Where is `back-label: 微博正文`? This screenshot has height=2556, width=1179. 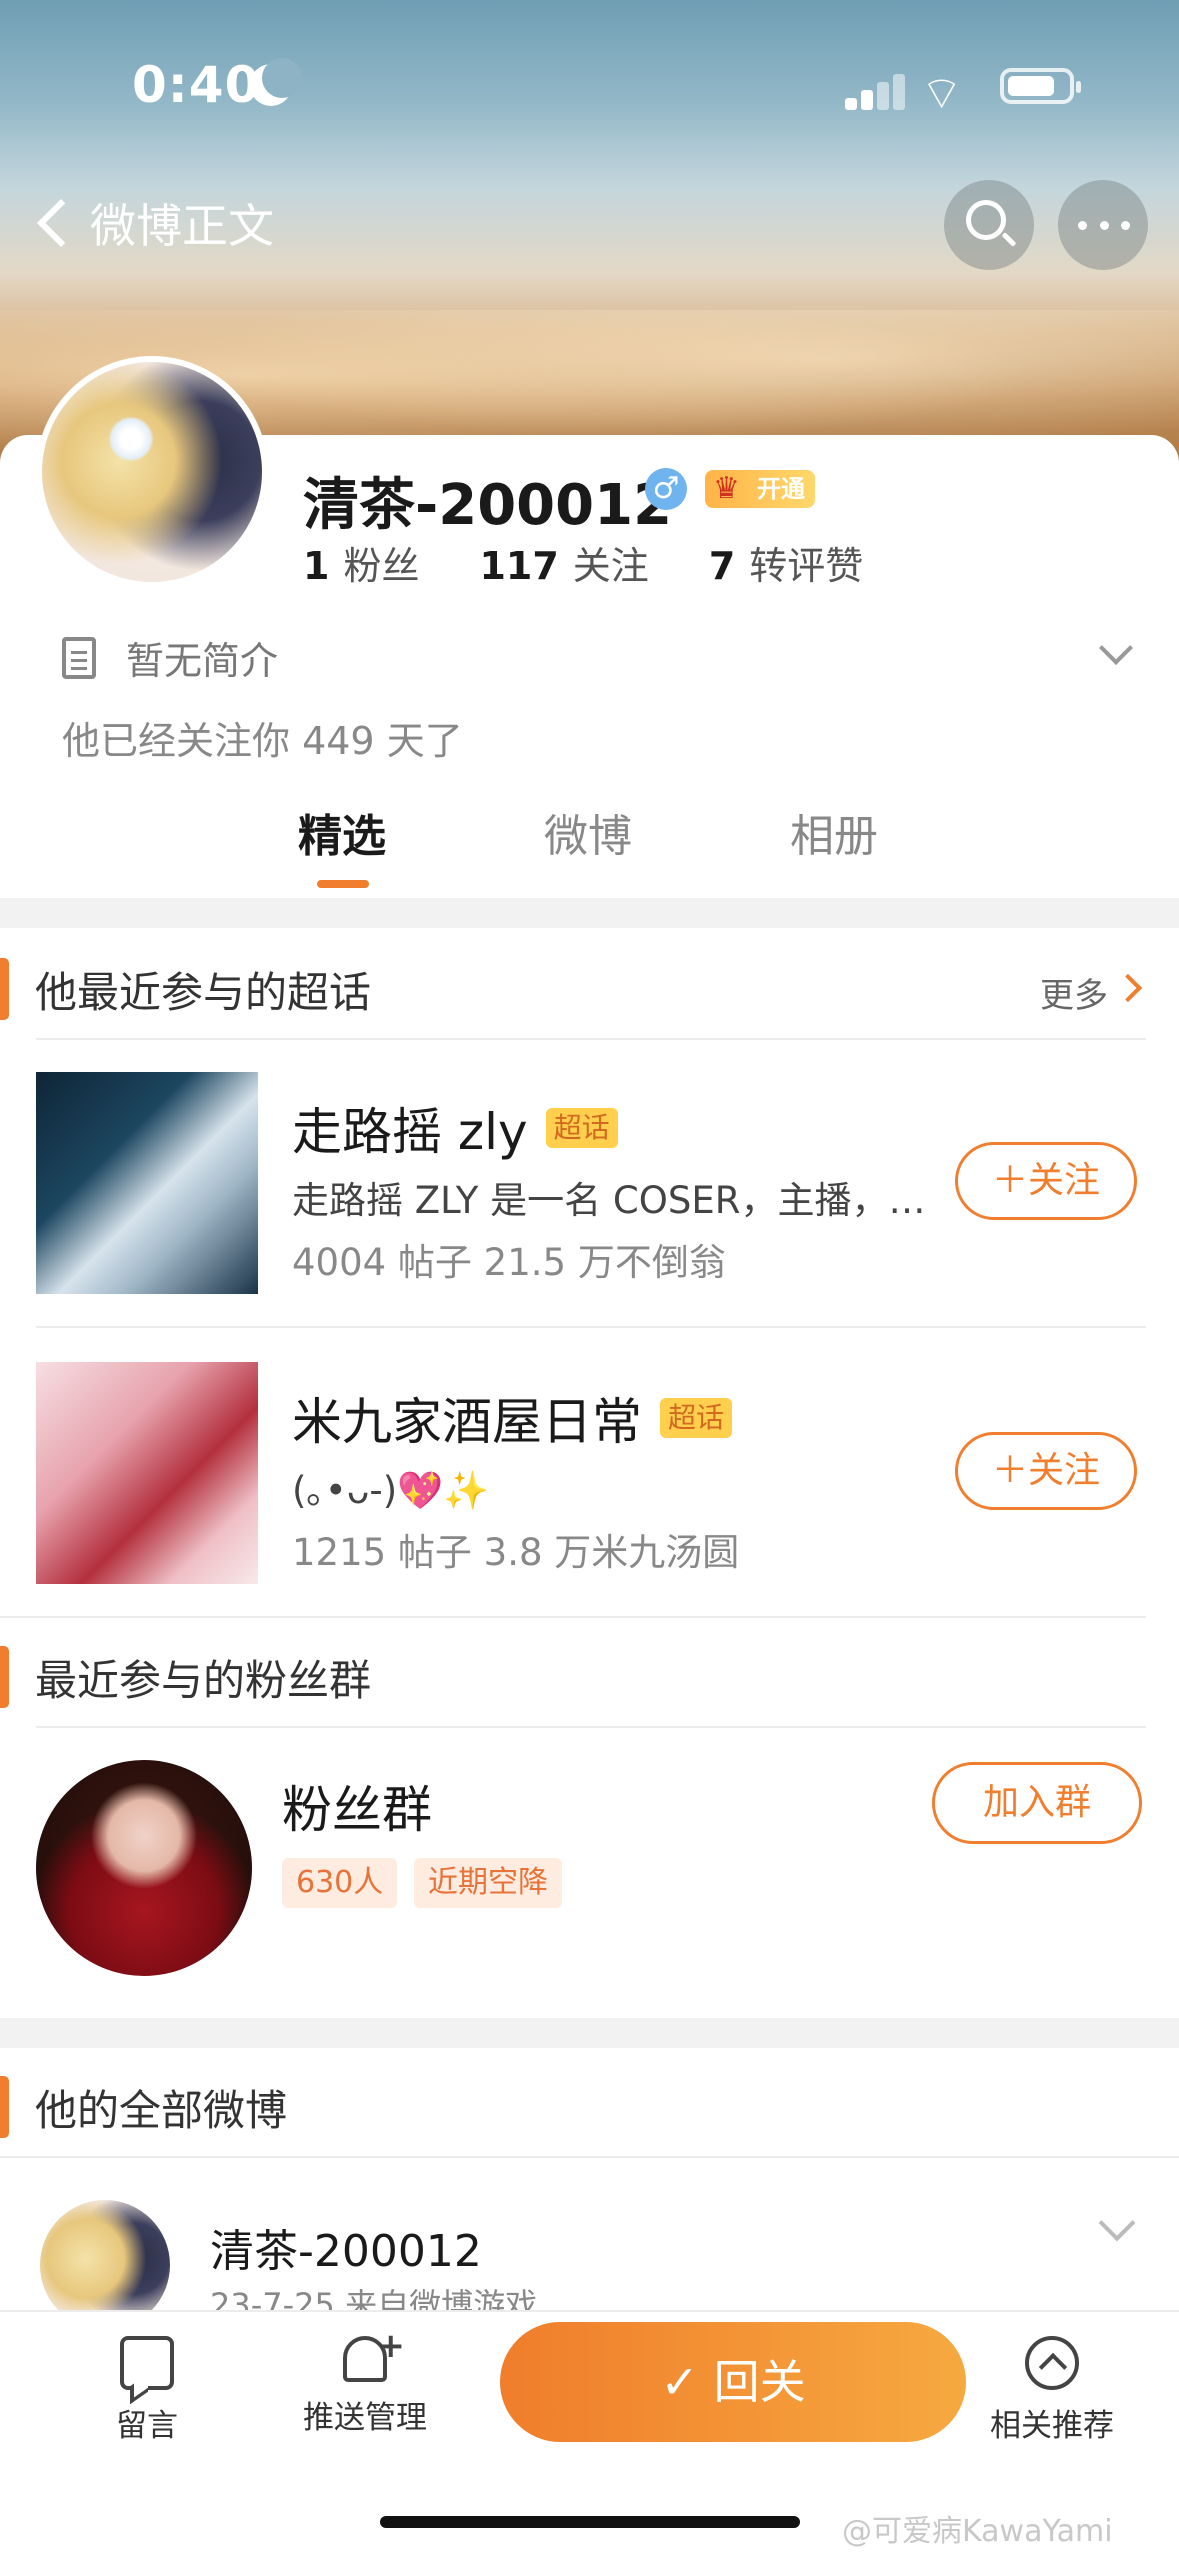
back-label: 微博正文 is located at coordinates (182, 226).